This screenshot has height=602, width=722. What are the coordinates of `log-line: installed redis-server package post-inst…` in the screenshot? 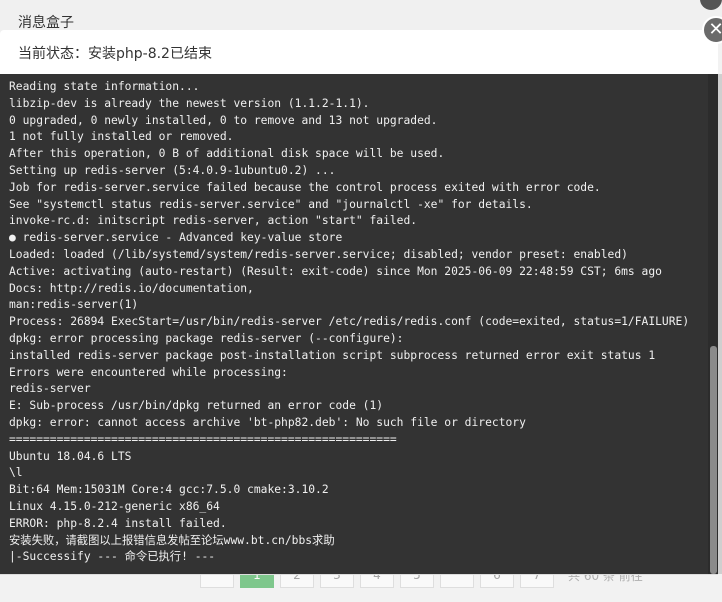 It's located at (332, 355).